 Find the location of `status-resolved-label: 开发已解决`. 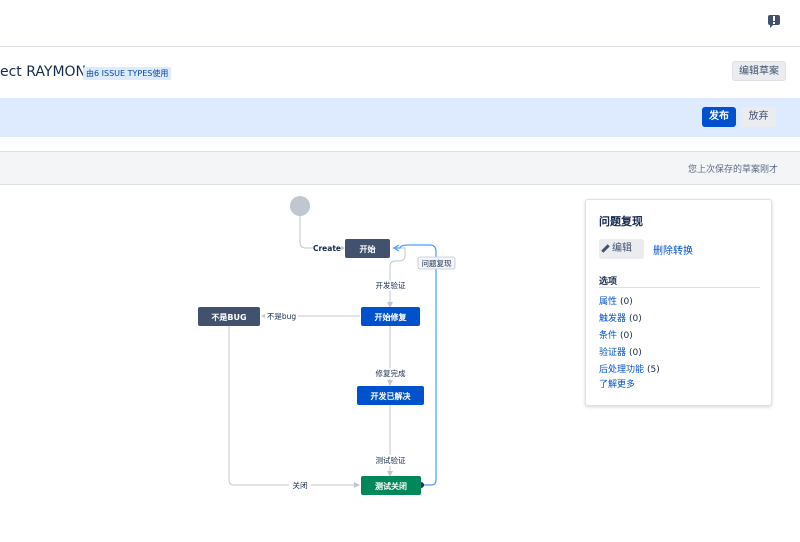

status-resolved-label: 开发已解决 is located at coordinates (391, 396).